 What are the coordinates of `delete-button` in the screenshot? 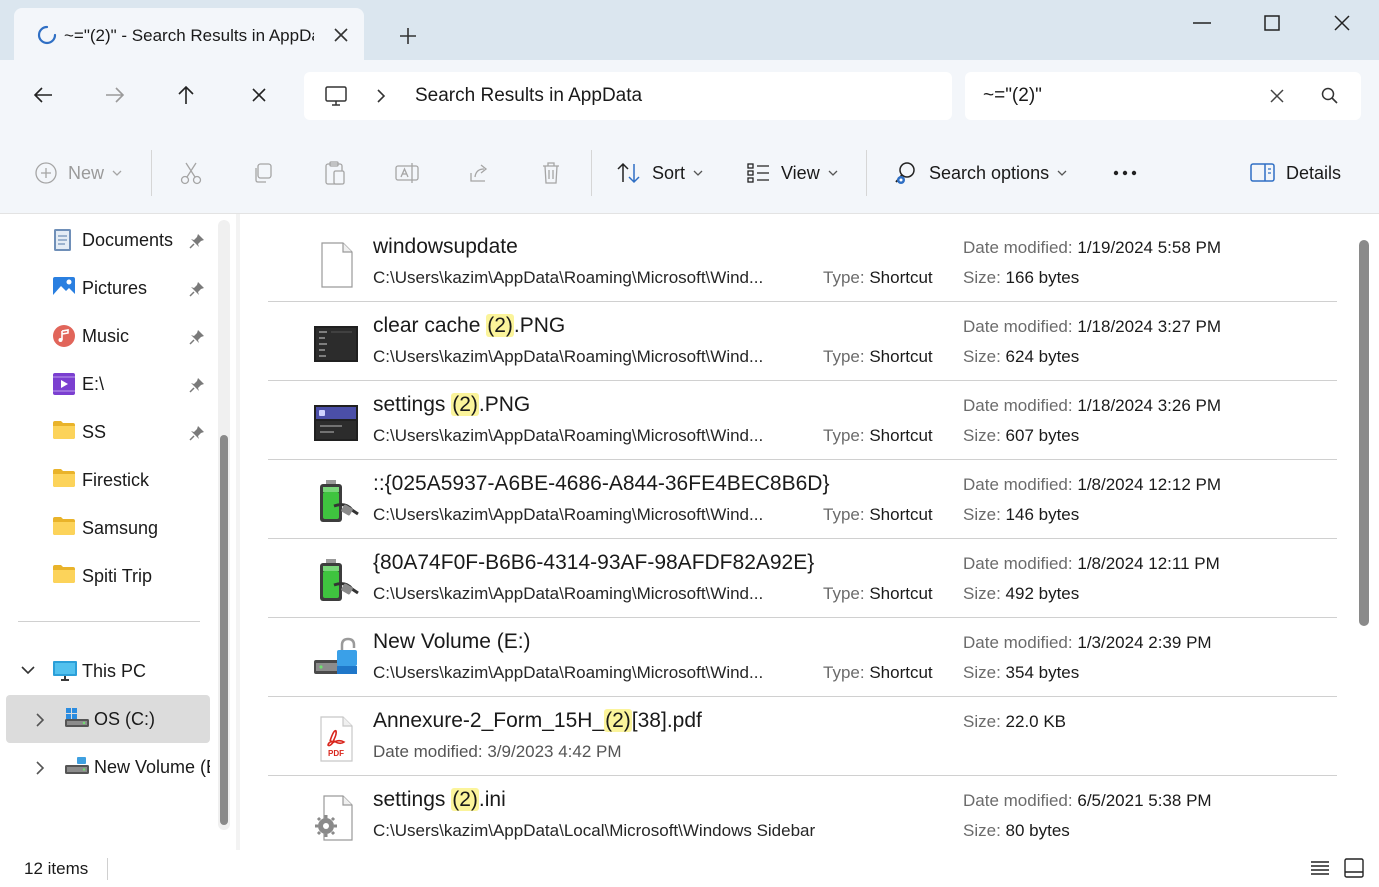 It's located at (551, 173).